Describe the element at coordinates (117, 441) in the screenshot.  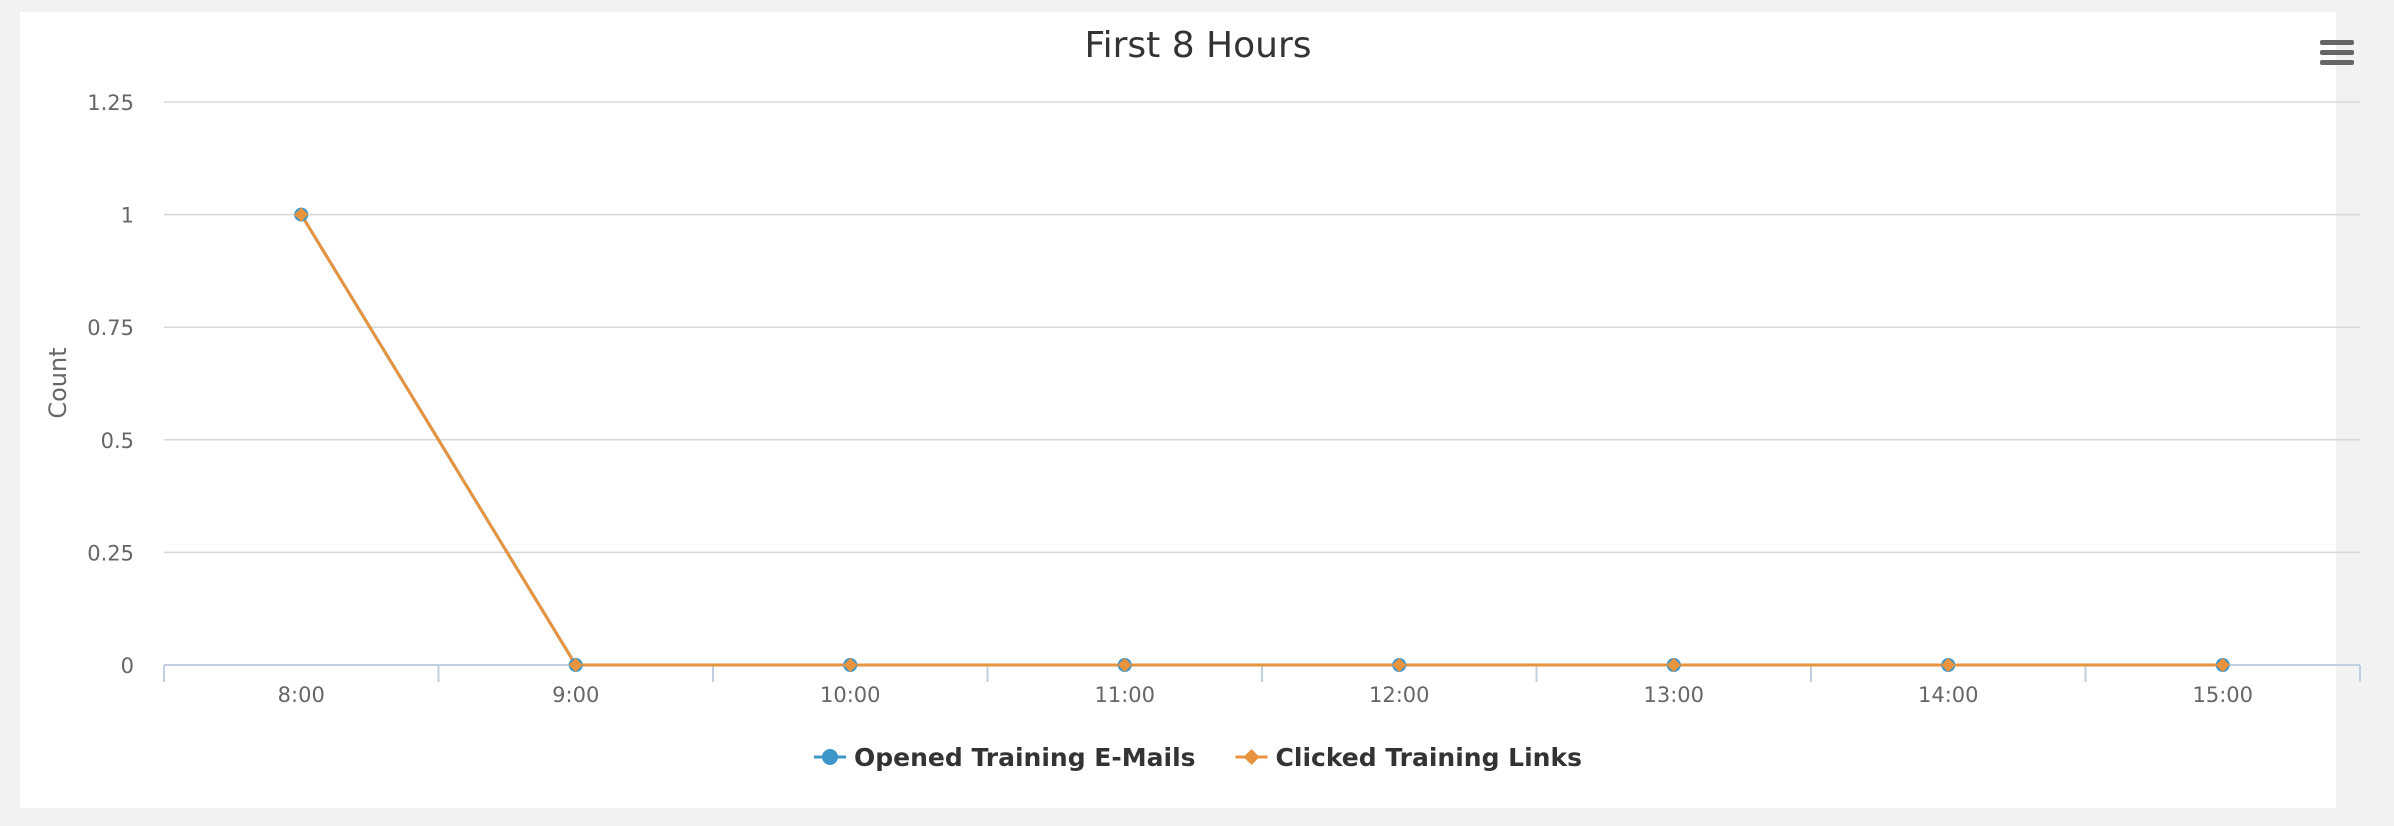
I see `y-tick-label: 0.5` at that location.